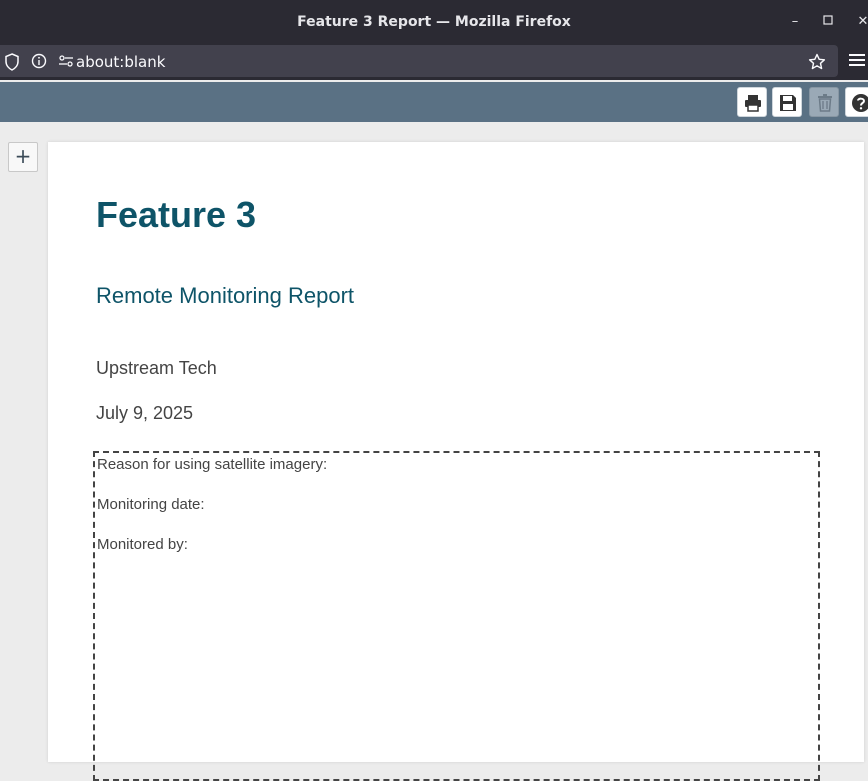  I want to click on report-title: Feature 3, so click(176, 215).